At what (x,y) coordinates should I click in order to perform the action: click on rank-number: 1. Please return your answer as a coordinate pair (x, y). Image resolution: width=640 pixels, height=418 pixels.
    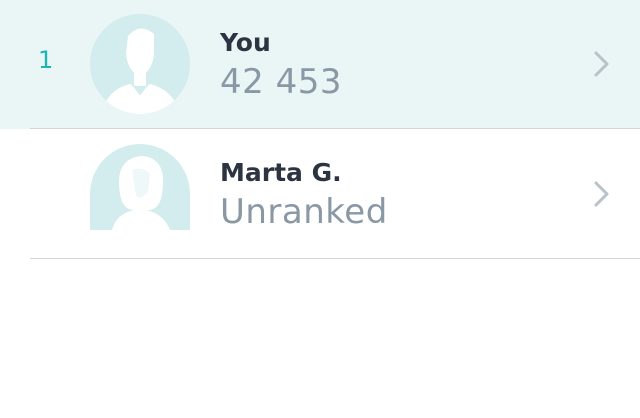
    Looking at the image, I should click on (46, 60).